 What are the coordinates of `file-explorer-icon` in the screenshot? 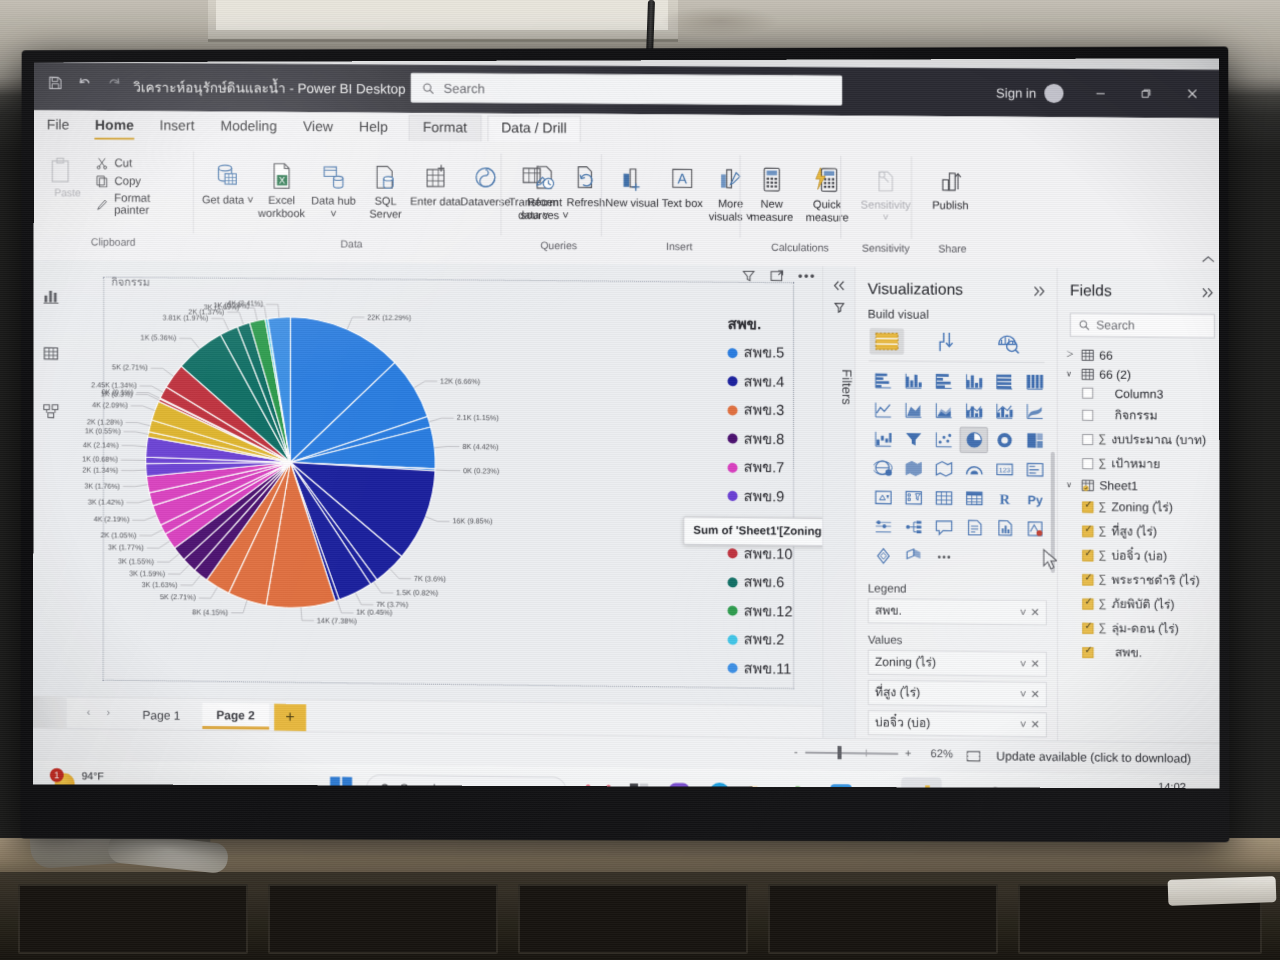 It's located at (760, 782).